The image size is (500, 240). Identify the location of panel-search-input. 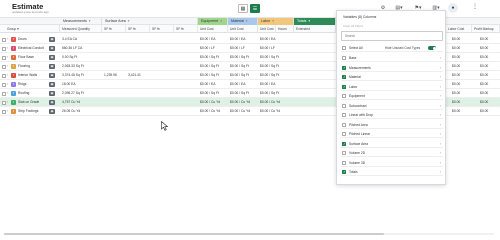
(392, 36).